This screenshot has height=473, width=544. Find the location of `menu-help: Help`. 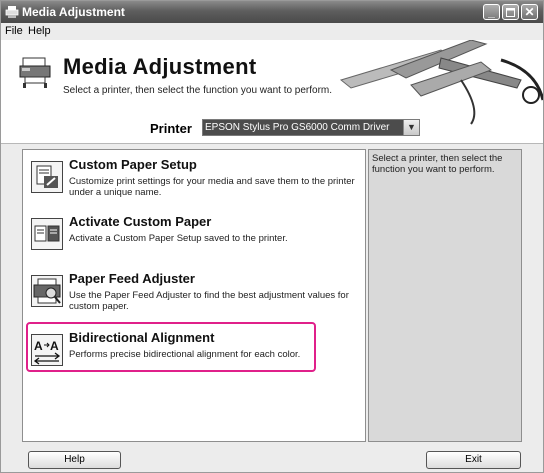

menu-help: Help is located at coordinates (39, 31).